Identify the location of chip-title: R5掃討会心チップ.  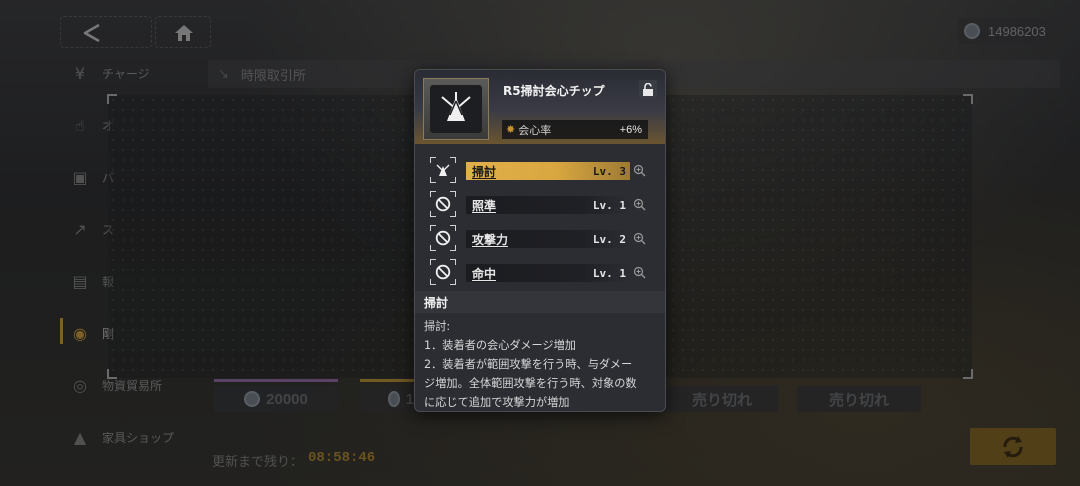
(554, 91).